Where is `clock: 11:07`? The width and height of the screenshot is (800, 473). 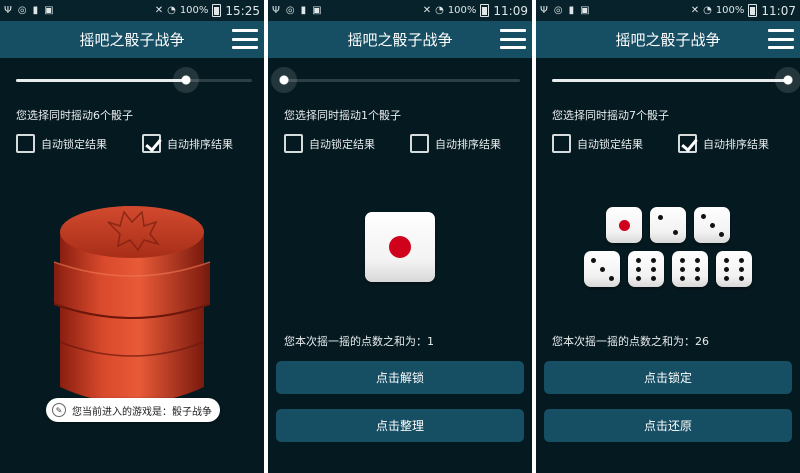 clock: 11:07 is located at coordinates (778, 10).